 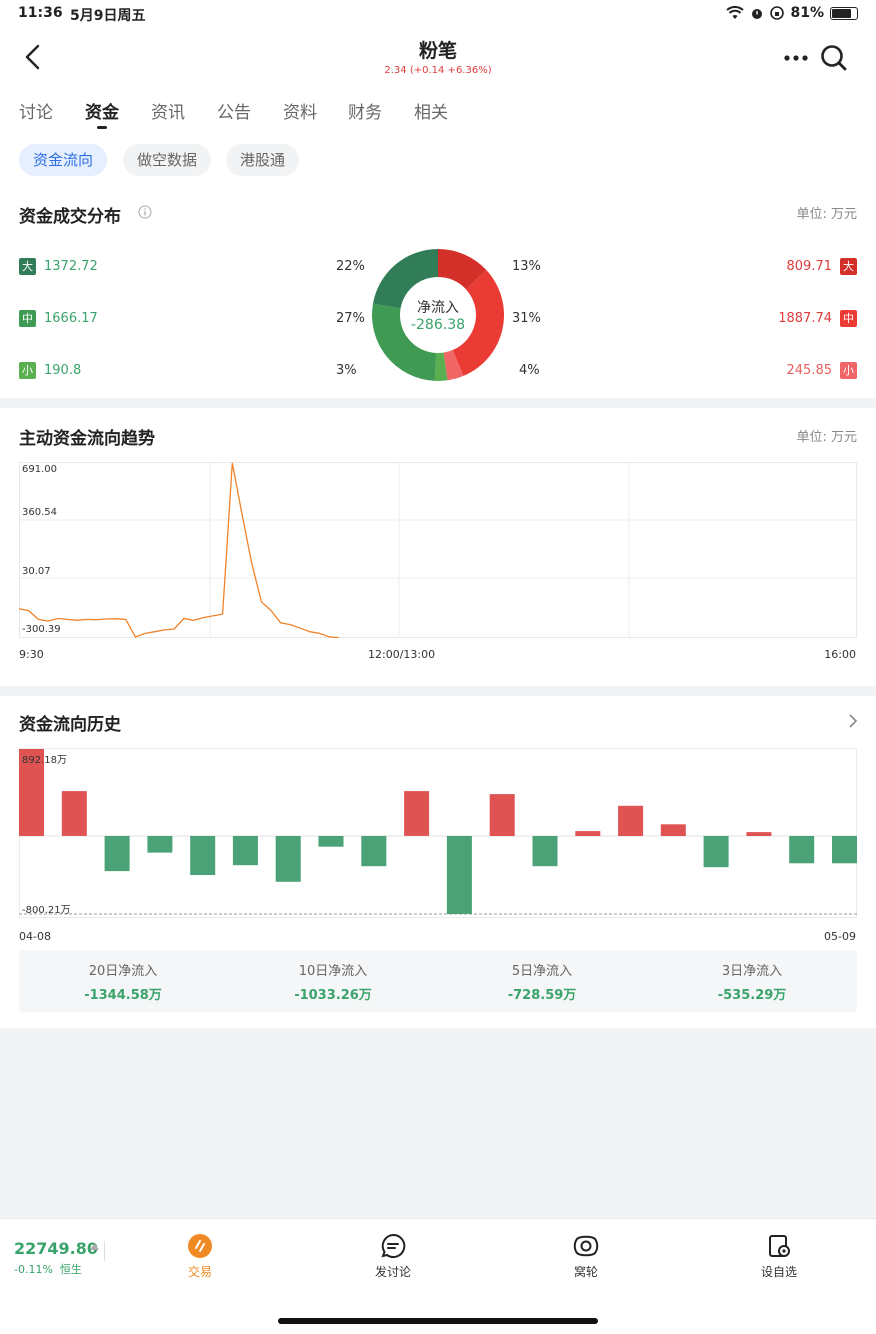 What do you see at coordinates (840, 936) in the screenshot?
I see `history-x-end: 05-09` at bounding box center [840, 936].